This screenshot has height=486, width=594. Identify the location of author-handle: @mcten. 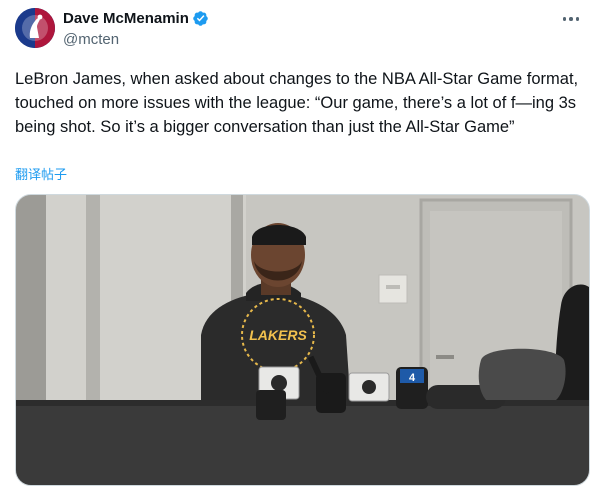
(91, 39).